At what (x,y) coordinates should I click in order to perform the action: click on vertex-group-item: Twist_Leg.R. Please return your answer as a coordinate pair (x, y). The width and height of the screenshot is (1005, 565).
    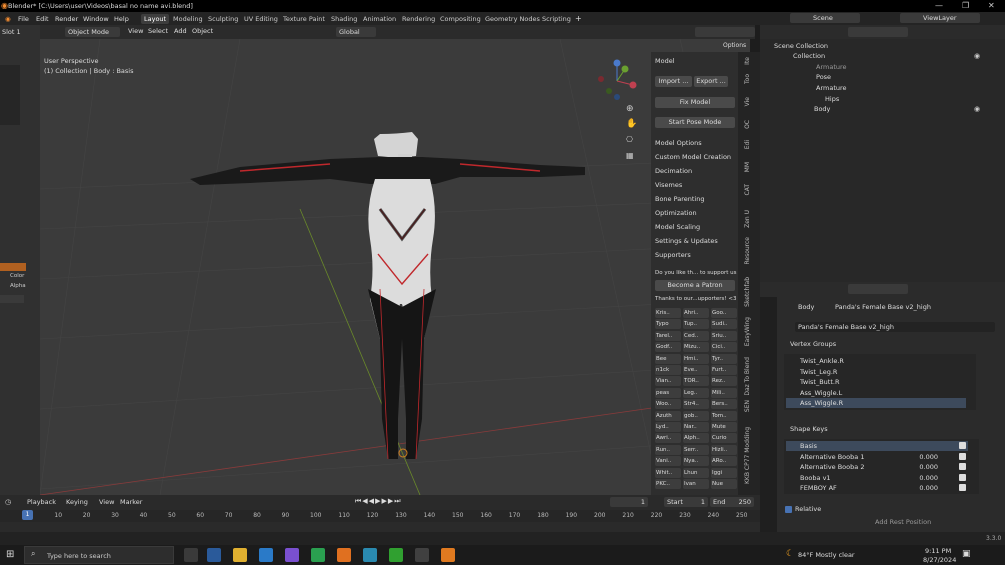
    Looking at the image, I should click on (876, 372).